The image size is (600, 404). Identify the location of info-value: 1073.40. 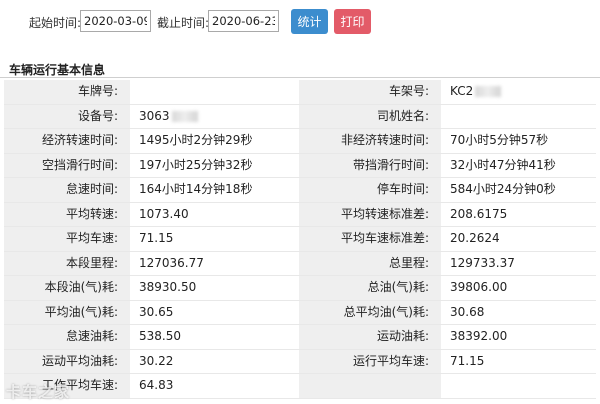
(210, 214).